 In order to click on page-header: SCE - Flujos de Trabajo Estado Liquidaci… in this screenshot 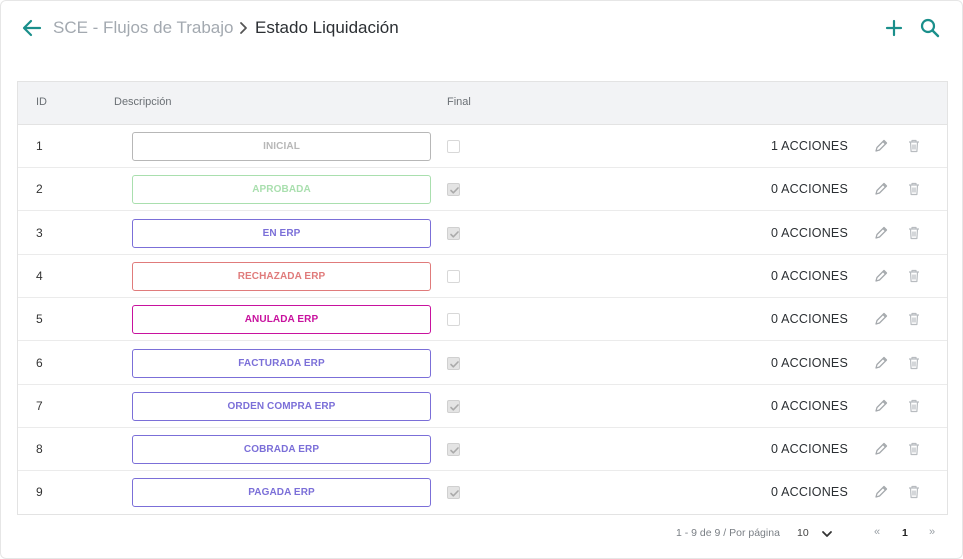, I will do `click(481, 29)`.